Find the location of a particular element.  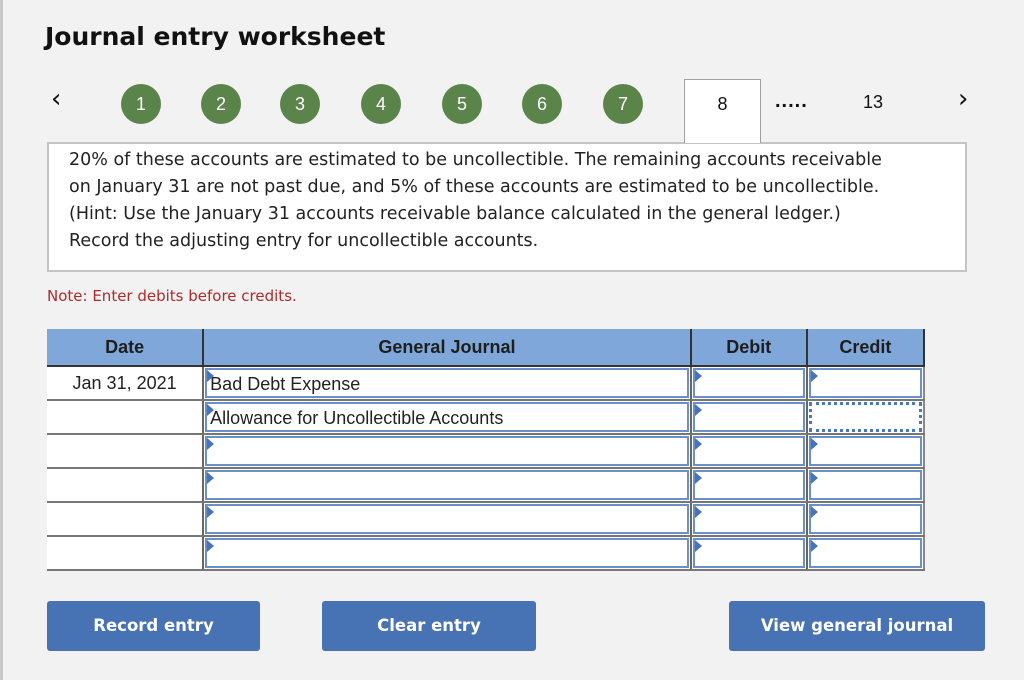

clear-entry-button: Clear entry is located at coordinates (429, 626).